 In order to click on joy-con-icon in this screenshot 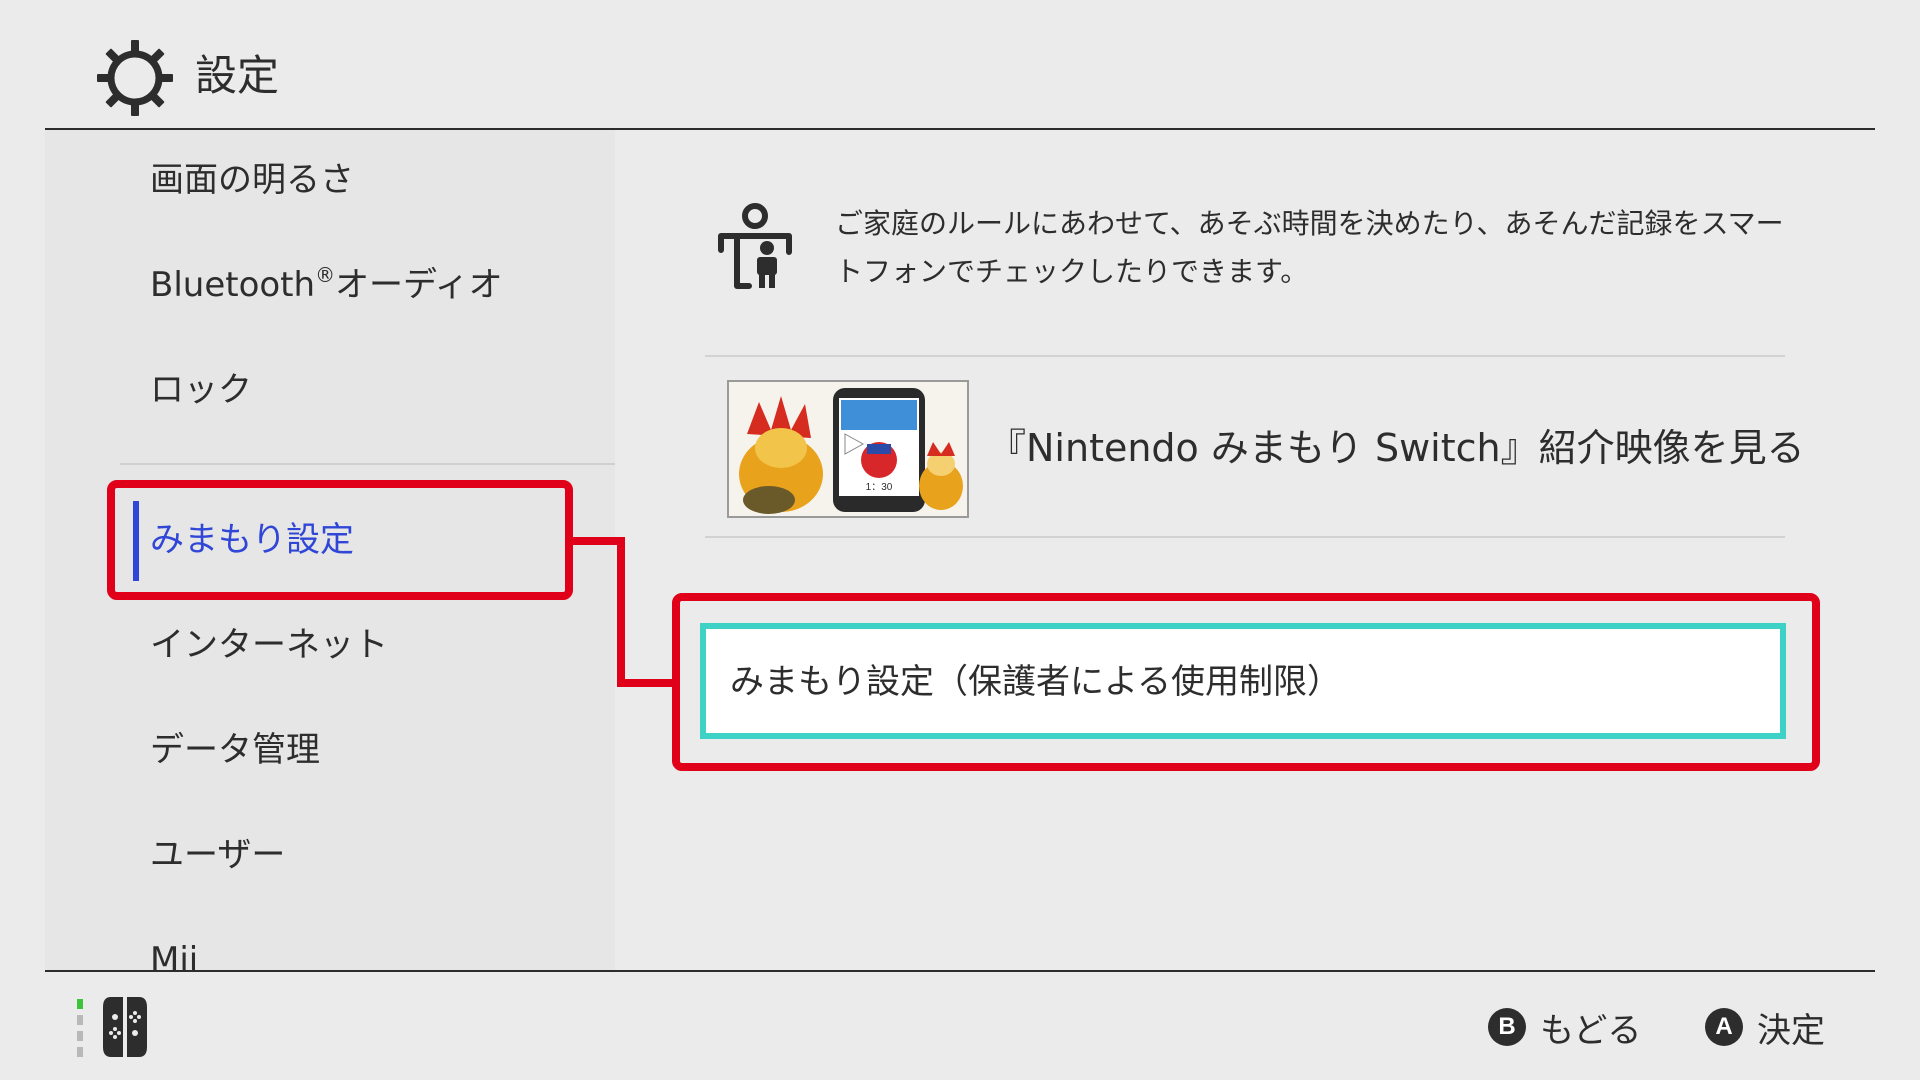, I will do `click(112, 1027)`.